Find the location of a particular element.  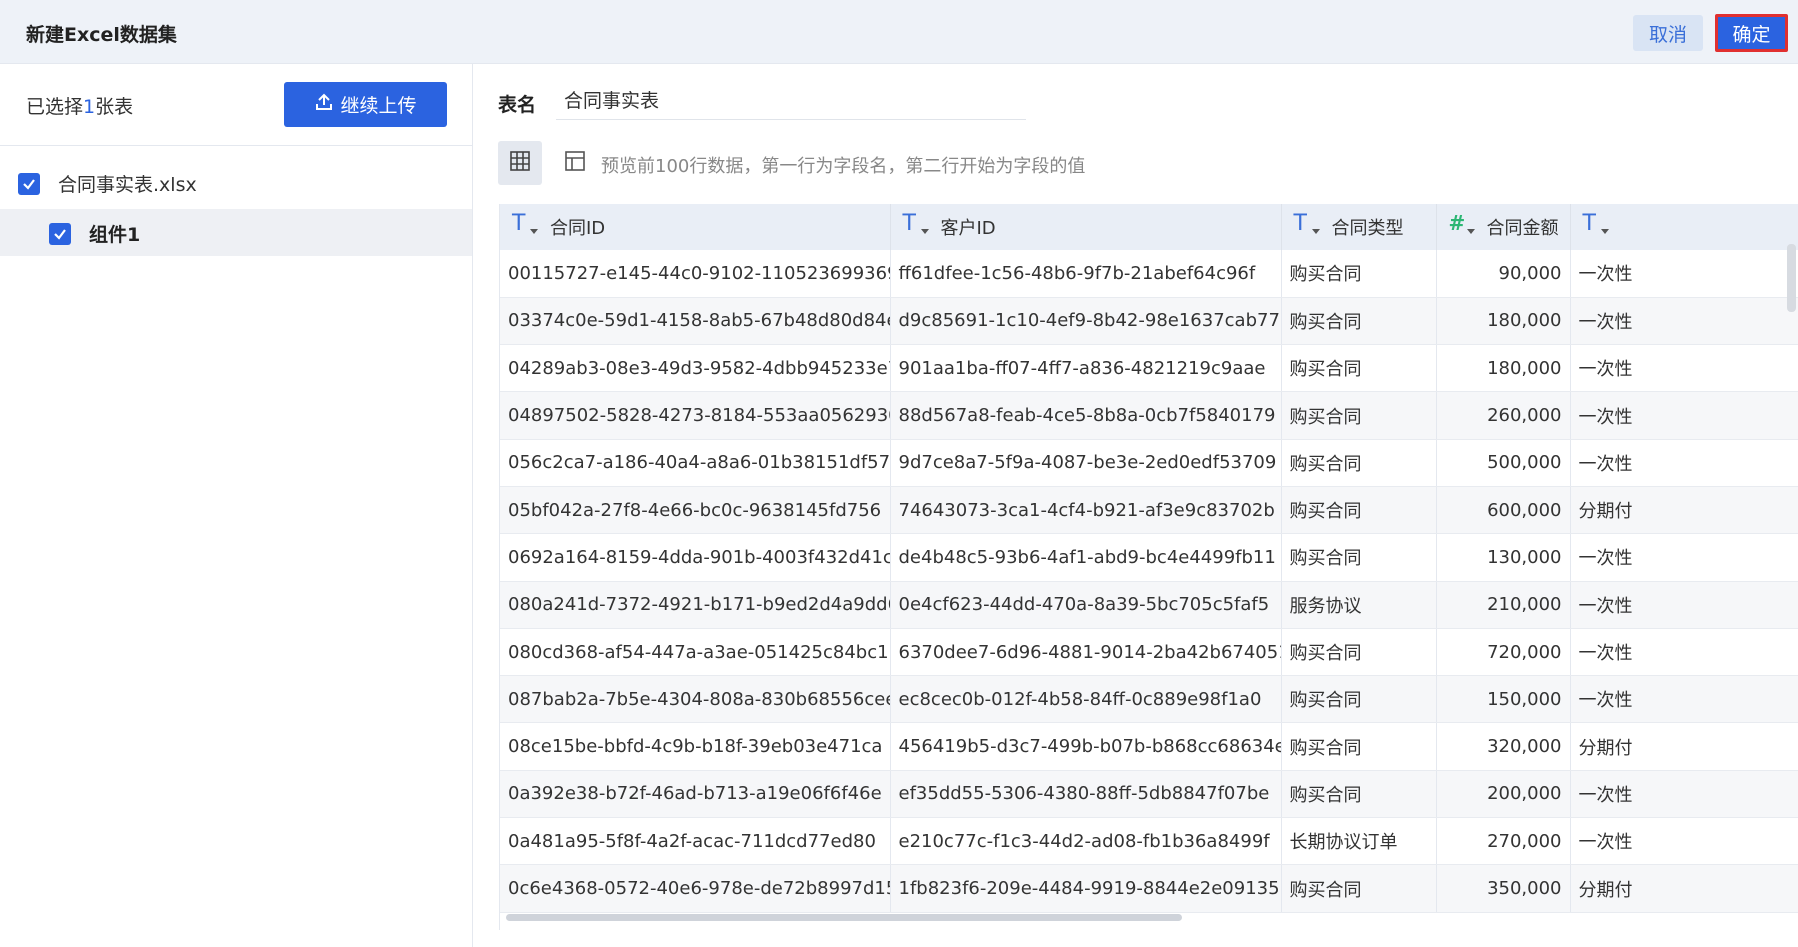

table-cell: 260,000 is located at coordinates (1503, 415).